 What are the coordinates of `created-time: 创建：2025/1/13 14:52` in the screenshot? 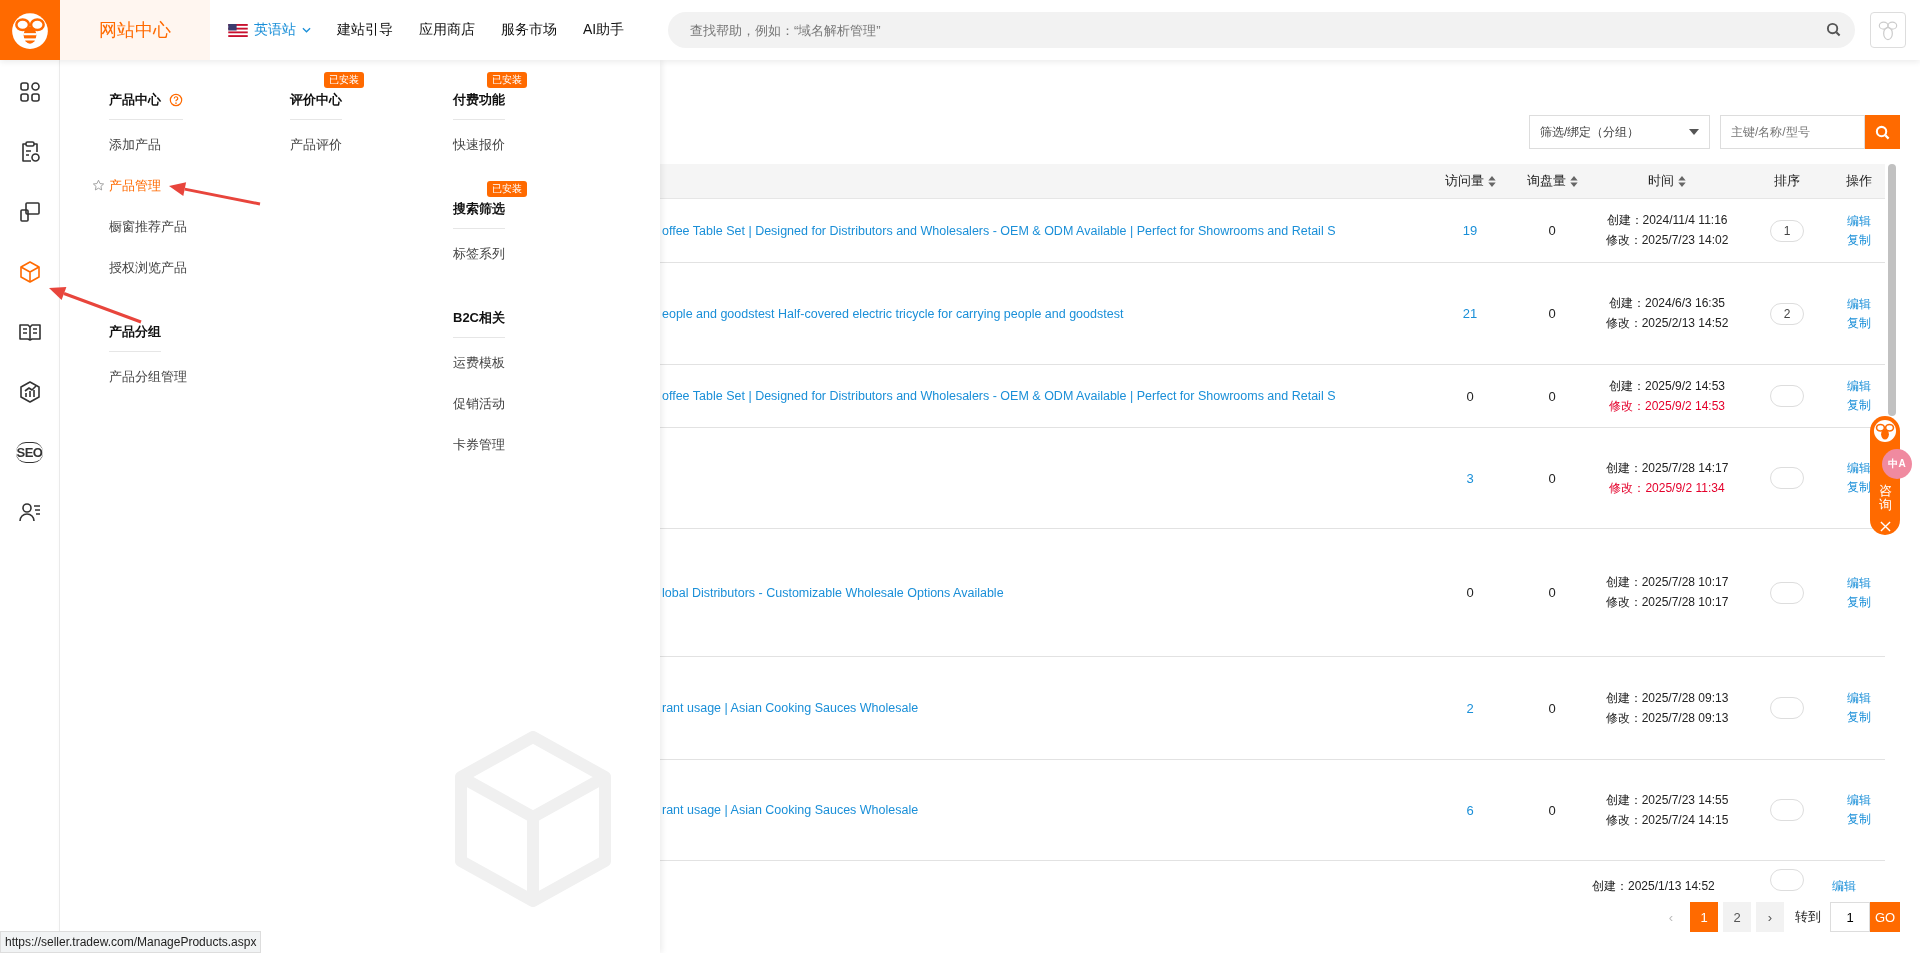 It's located at (1653, 886).